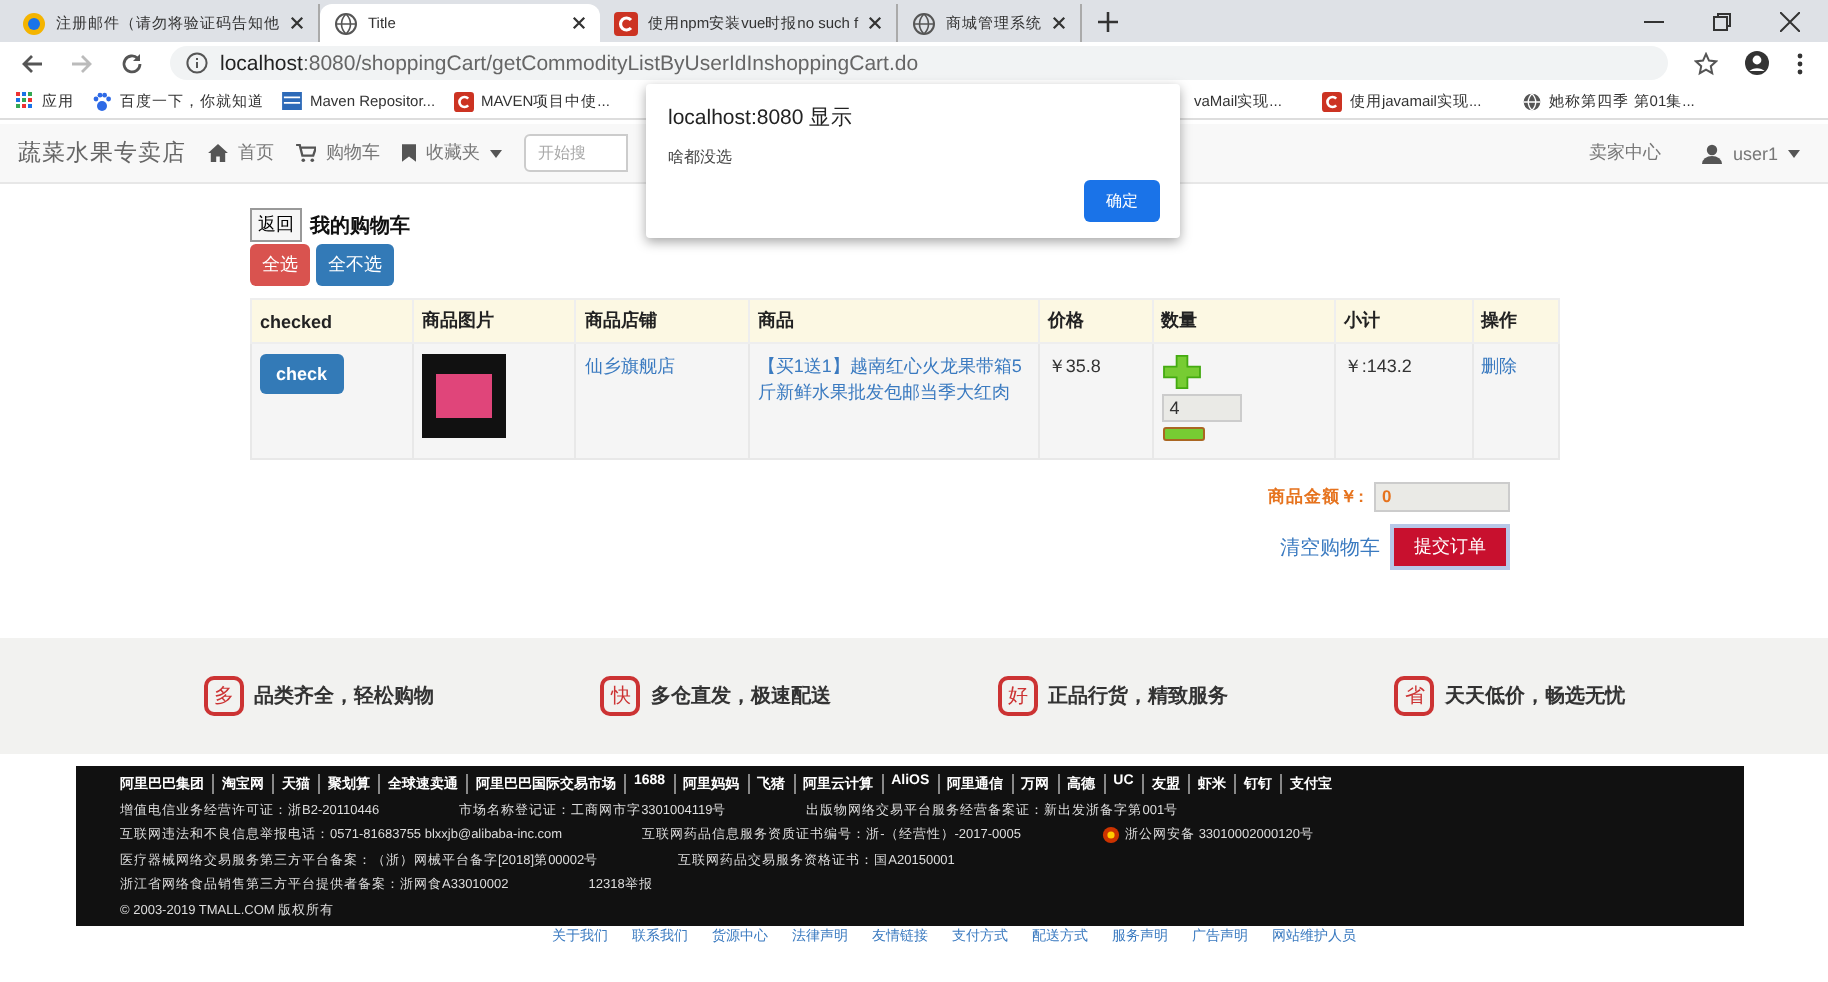 The image size is (1828, 982). I want to click on plus-icon, so click(1181, 372).